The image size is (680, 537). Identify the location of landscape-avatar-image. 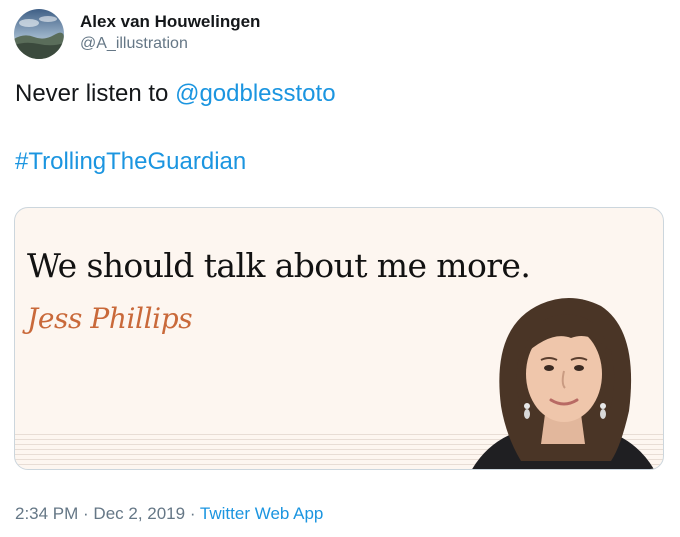
(39, 34).